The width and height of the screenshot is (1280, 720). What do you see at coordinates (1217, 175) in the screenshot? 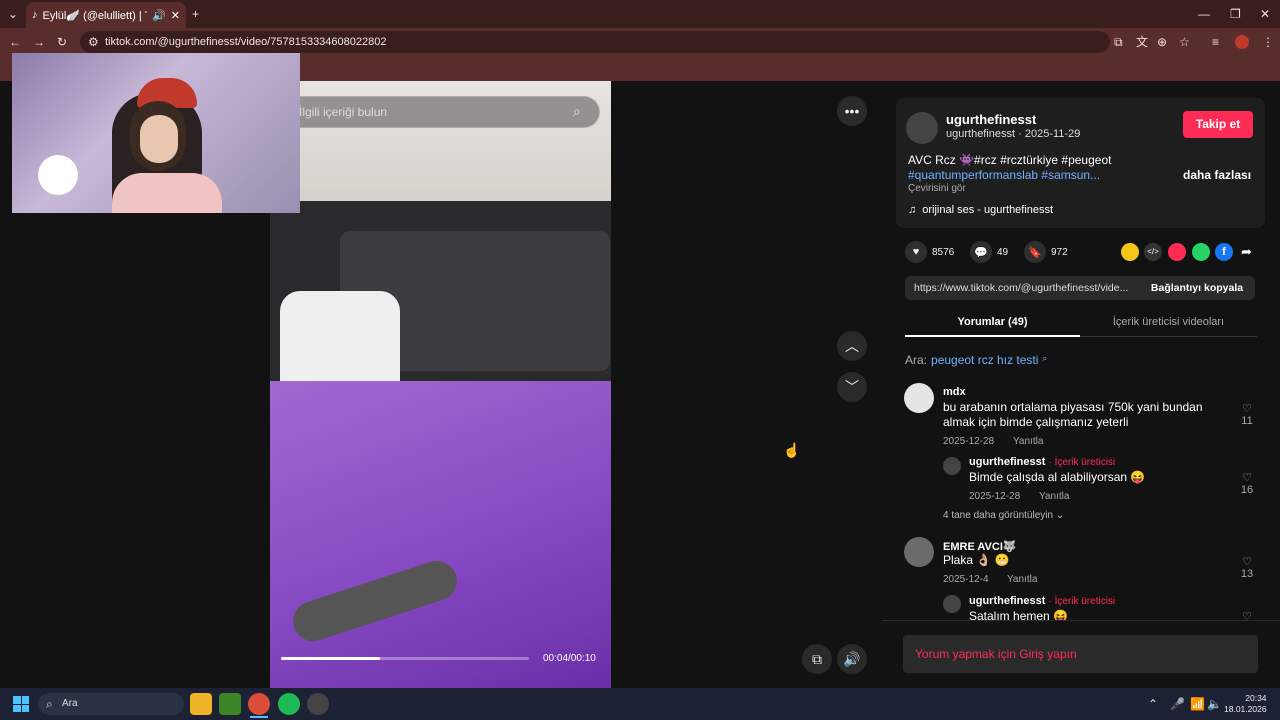
I see `more-button: daha fazlası` at bounding box center [1217, 175].